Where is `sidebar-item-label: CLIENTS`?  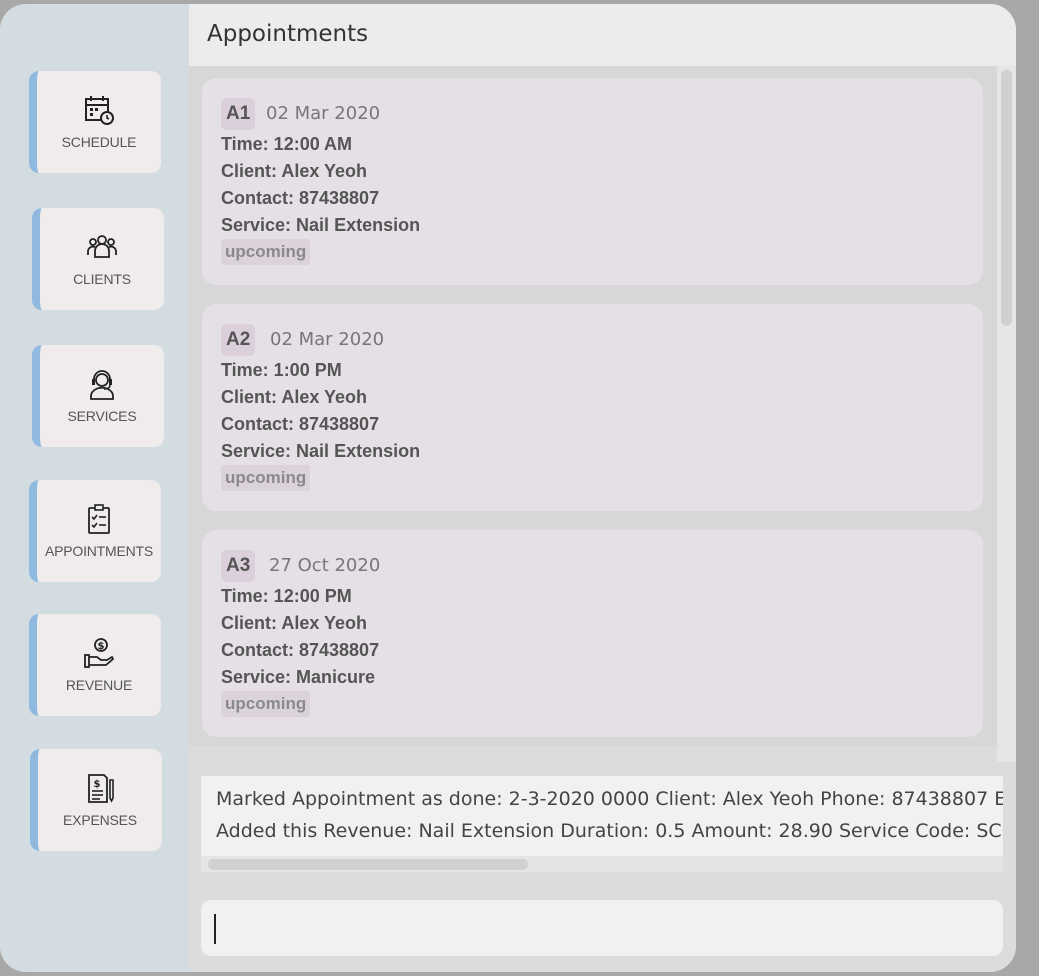 sidebar-item-label: CLIENTS is located at coordinates (102, 279).